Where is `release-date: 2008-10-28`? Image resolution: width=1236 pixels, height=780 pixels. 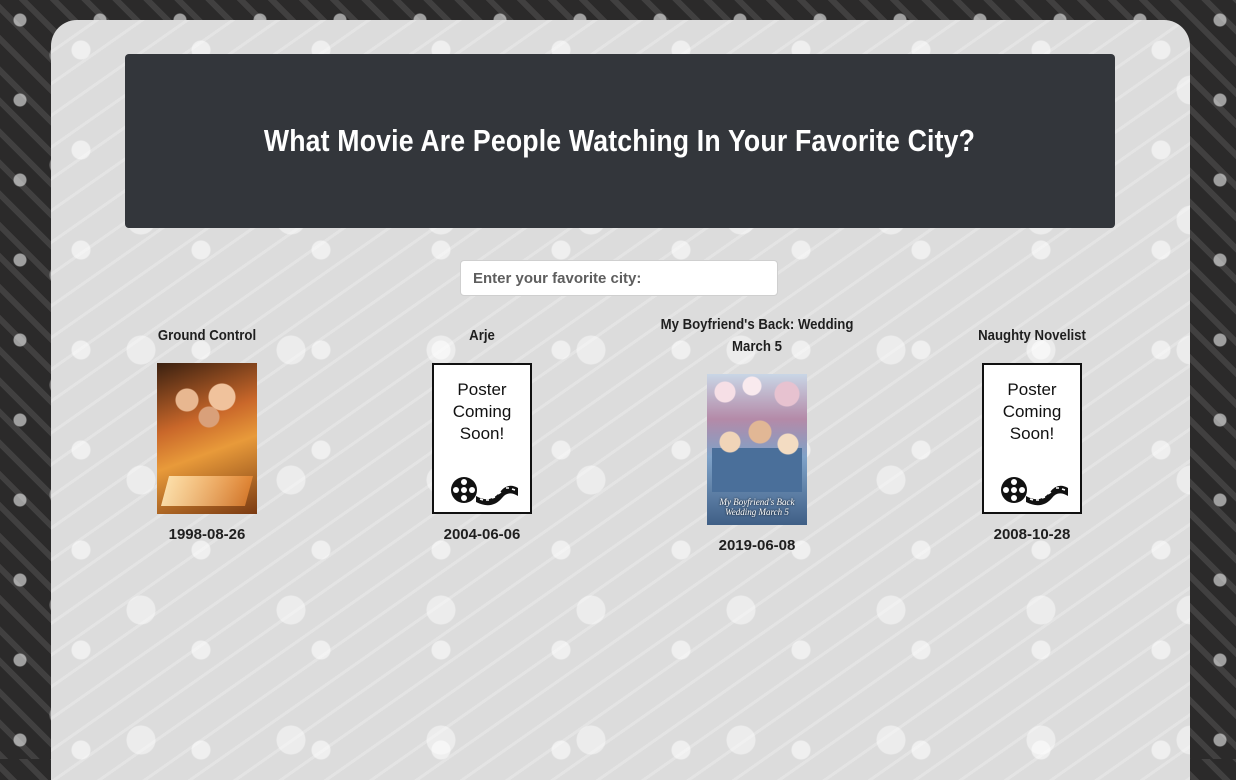
release-date: 2008-10-28 is located at coordinates (1032, 534).